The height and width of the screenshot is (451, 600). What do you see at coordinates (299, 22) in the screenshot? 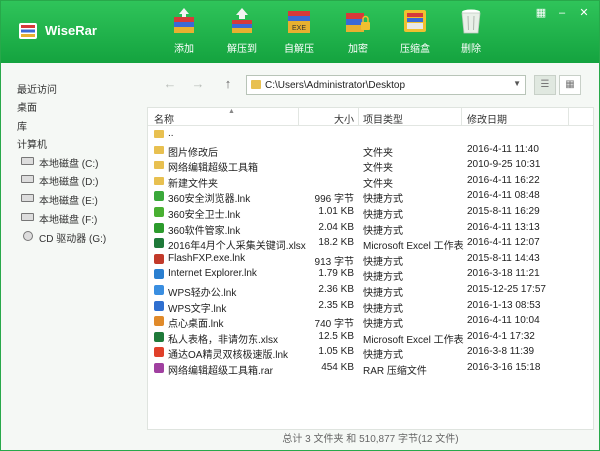
I see `self-extract-icon: EXE` at bounding box center [299, 22].